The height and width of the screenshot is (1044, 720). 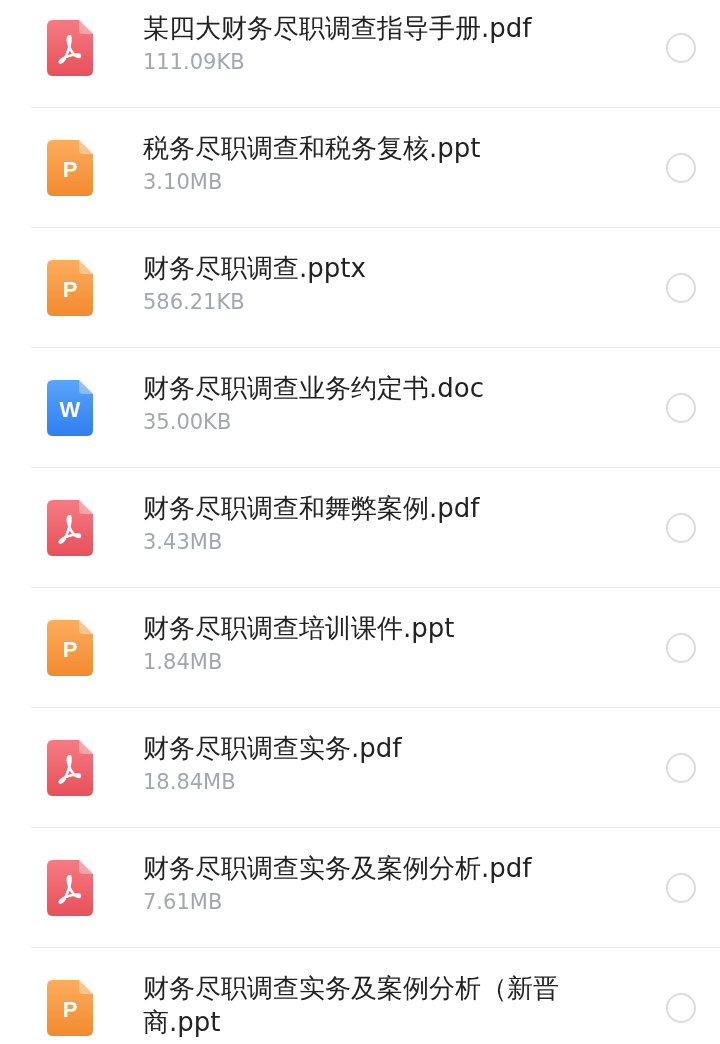 I want to click on file-size: 3.10MB, so click(x=183, y=182).